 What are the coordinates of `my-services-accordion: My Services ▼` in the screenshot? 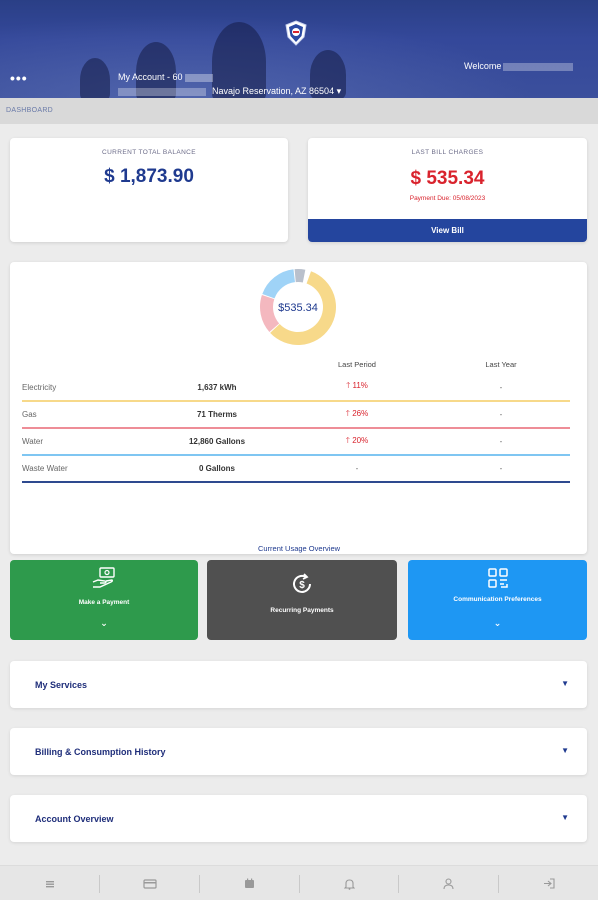 It's located at (298, 684).